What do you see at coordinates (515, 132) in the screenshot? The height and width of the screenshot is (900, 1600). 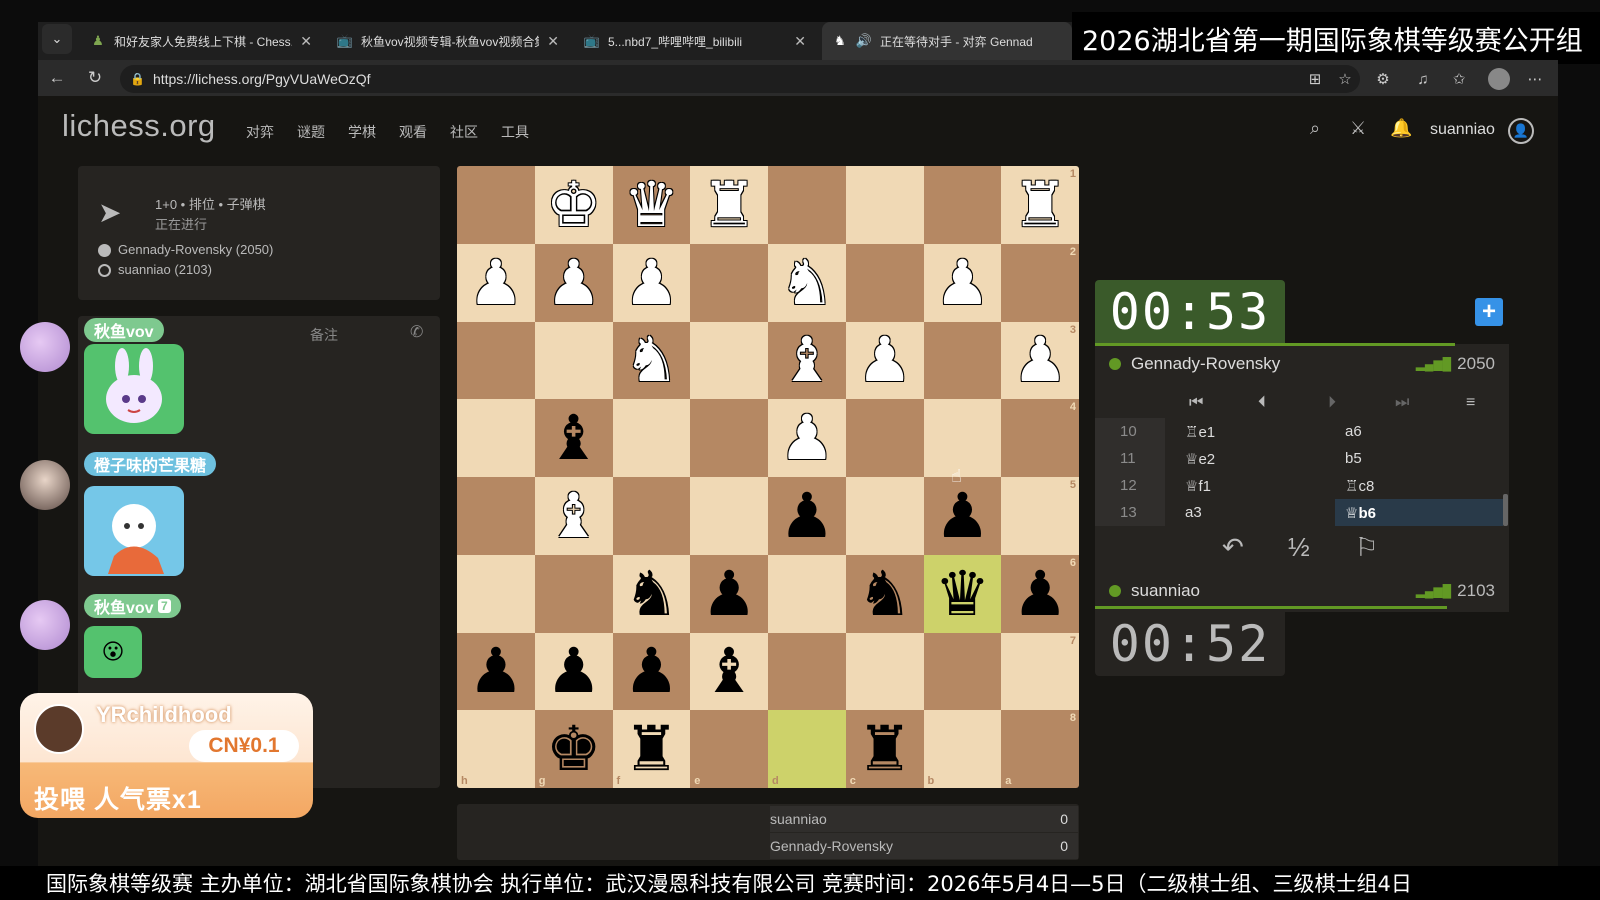 I see `nav-tools: 工具` at bounding box center [515, 132].